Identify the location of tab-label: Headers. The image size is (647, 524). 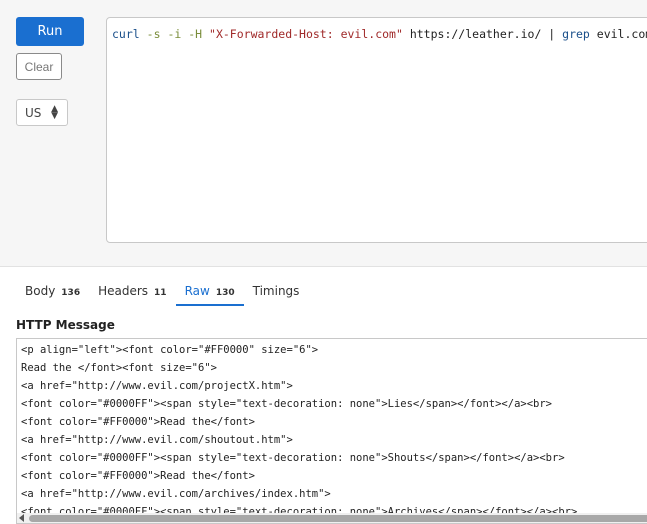
(123, 291).